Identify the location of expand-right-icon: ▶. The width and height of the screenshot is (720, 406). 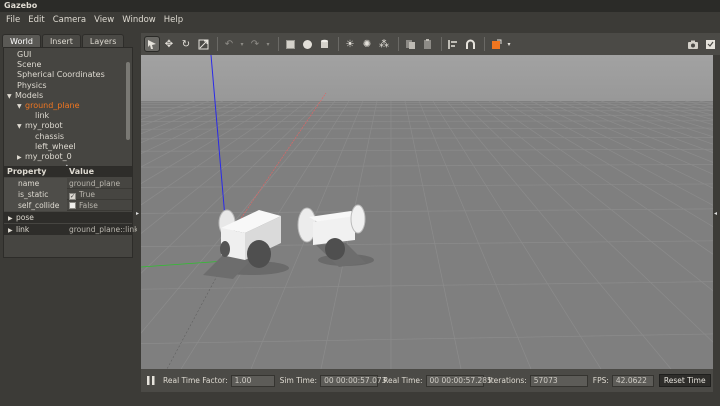
(21, 158).